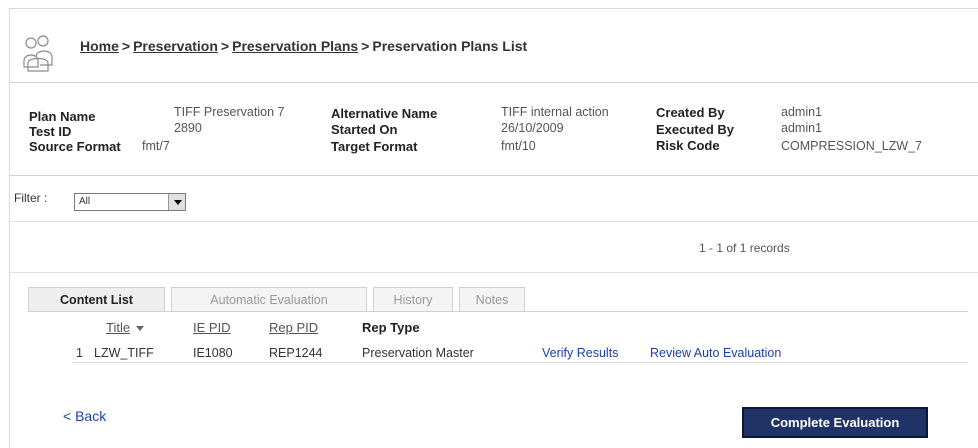 The width and height of the screenshot is (978, 448). I want to click on verify-results-link: Verify Results, so click(580, 353).